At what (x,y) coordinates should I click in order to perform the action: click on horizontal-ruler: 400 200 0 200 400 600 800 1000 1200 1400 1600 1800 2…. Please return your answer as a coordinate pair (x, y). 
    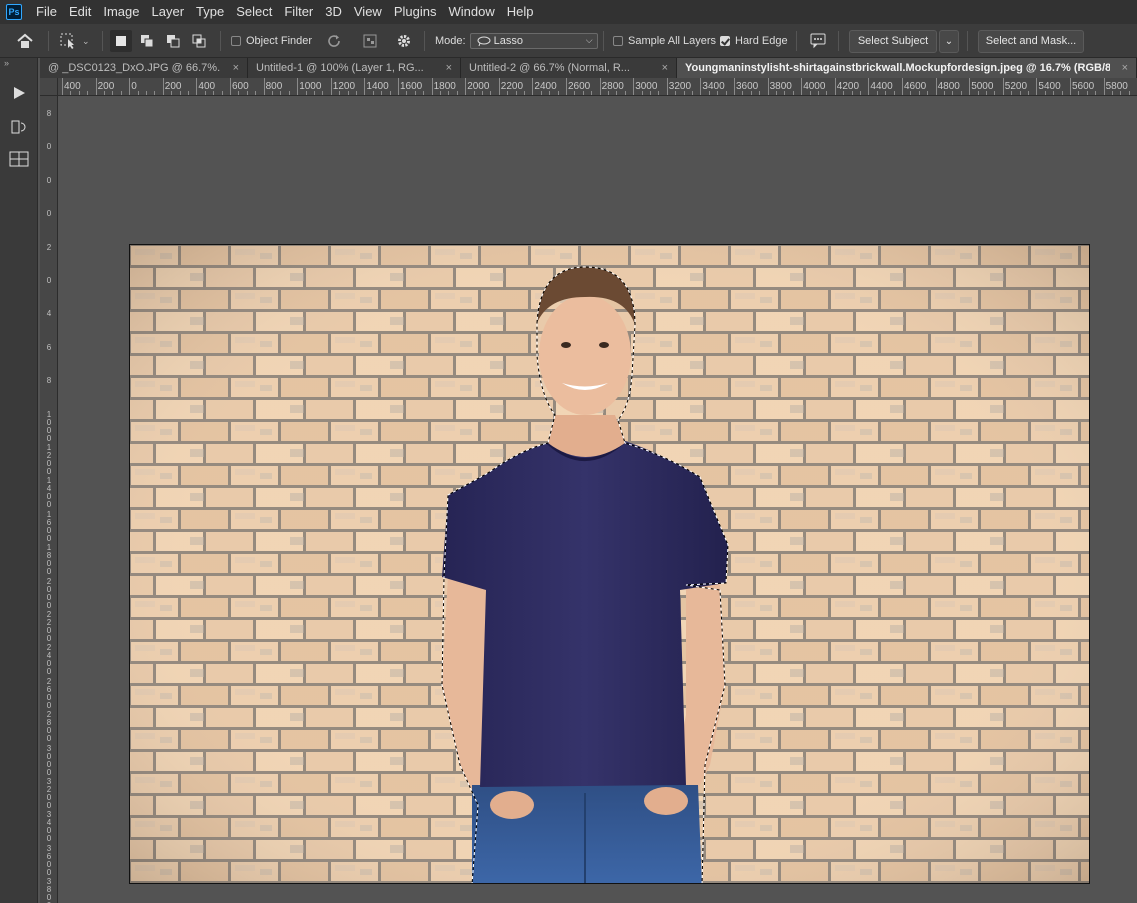
    Looking at the image, I should click on (597, 87).